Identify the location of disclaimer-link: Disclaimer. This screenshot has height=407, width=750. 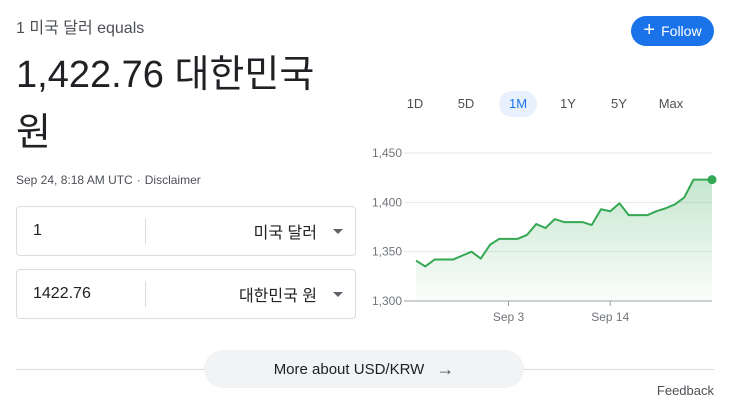
(173, 180).